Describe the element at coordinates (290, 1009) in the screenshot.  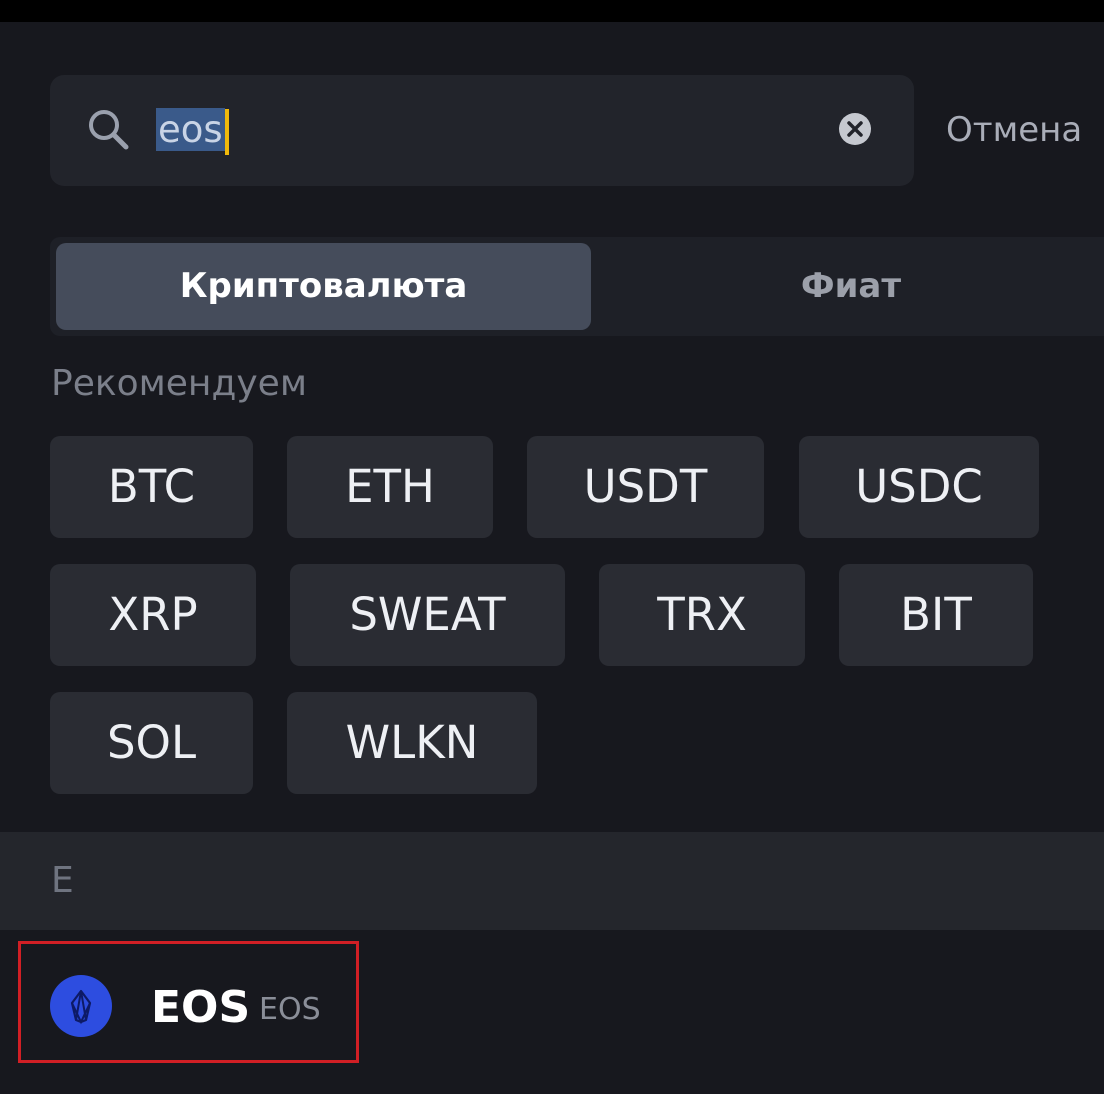
I see `coin-ticker: EOS` at that location.